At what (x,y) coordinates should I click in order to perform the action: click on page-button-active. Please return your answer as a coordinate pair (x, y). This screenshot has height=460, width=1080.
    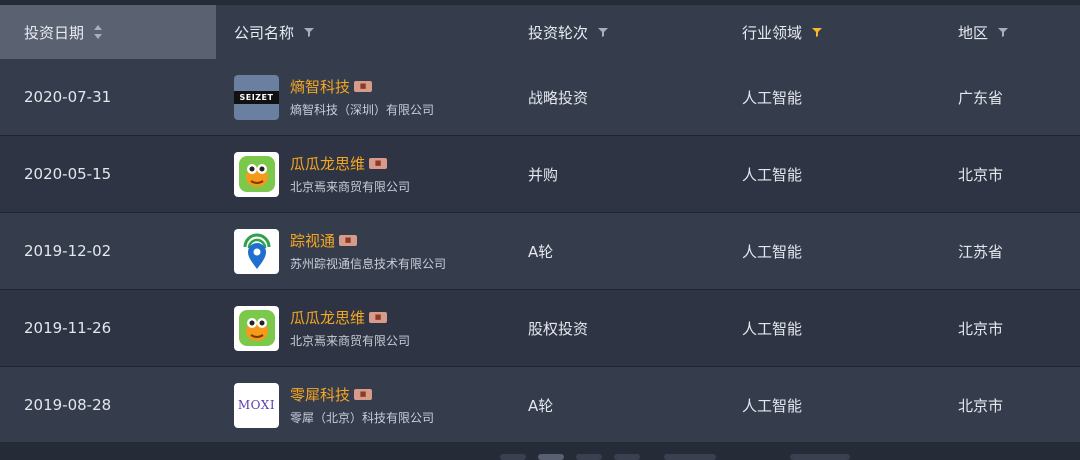
    Looking at the image, I should click on (551, 457).